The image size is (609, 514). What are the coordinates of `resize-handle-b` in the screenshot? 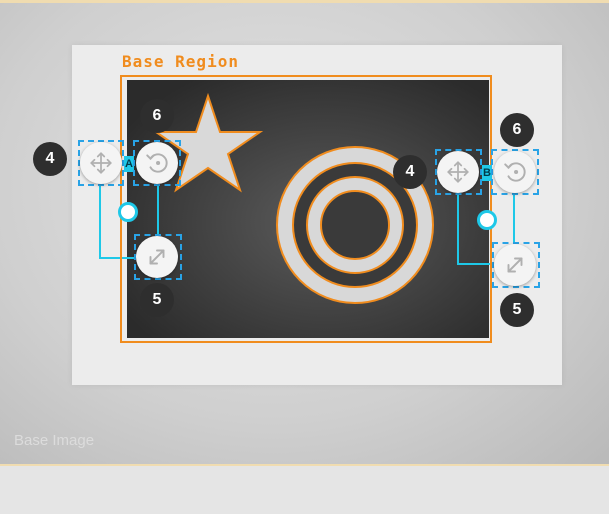 It's located at (515, 265).